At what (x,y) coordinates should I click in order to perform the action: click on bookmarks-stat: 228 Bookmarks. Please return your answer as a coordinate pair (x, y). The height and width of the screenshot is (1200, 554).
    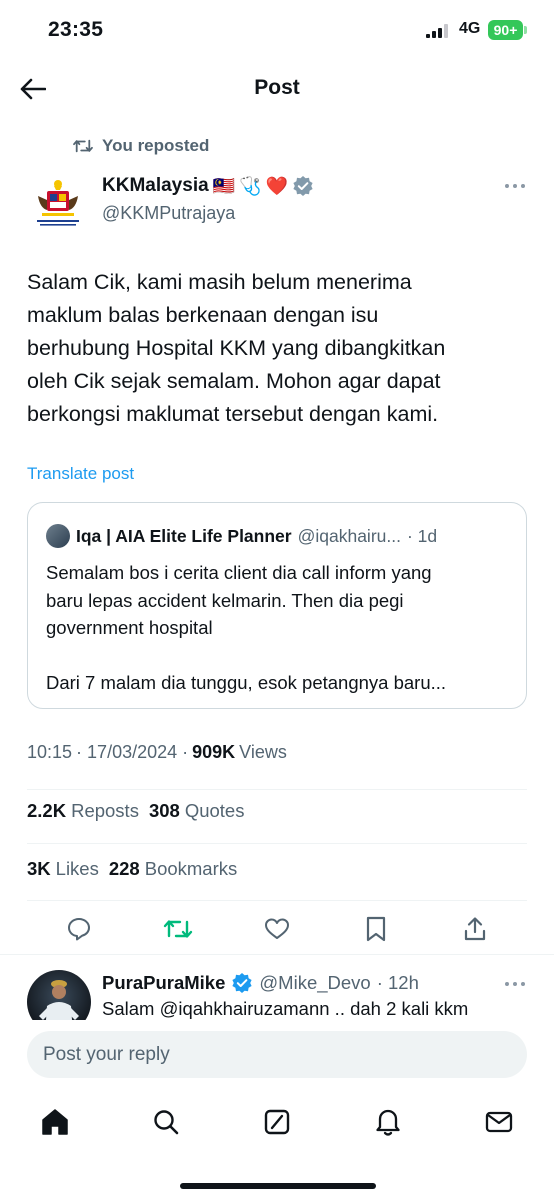
    Looking at the image, I should click on (173, 869).